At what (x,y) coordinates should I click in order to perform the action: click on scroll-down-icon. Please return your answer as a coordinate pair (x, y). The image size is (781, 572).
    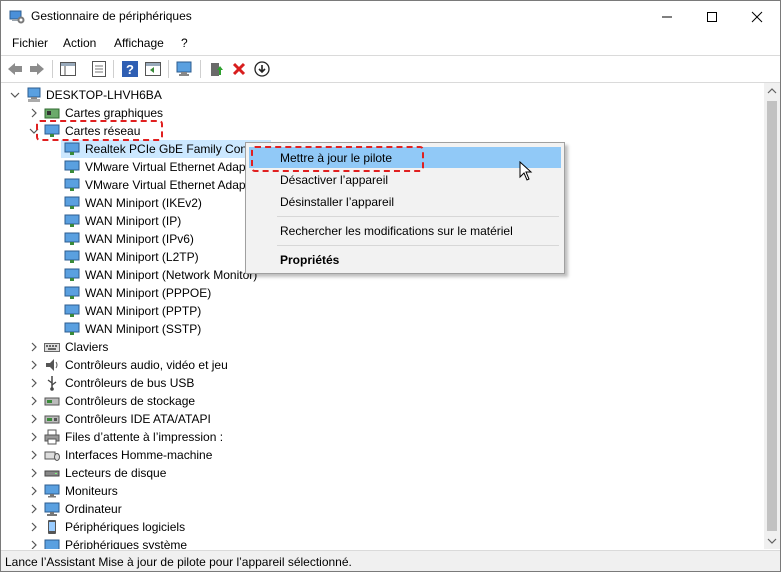
    Looking at the image, I should click on (772, 541).